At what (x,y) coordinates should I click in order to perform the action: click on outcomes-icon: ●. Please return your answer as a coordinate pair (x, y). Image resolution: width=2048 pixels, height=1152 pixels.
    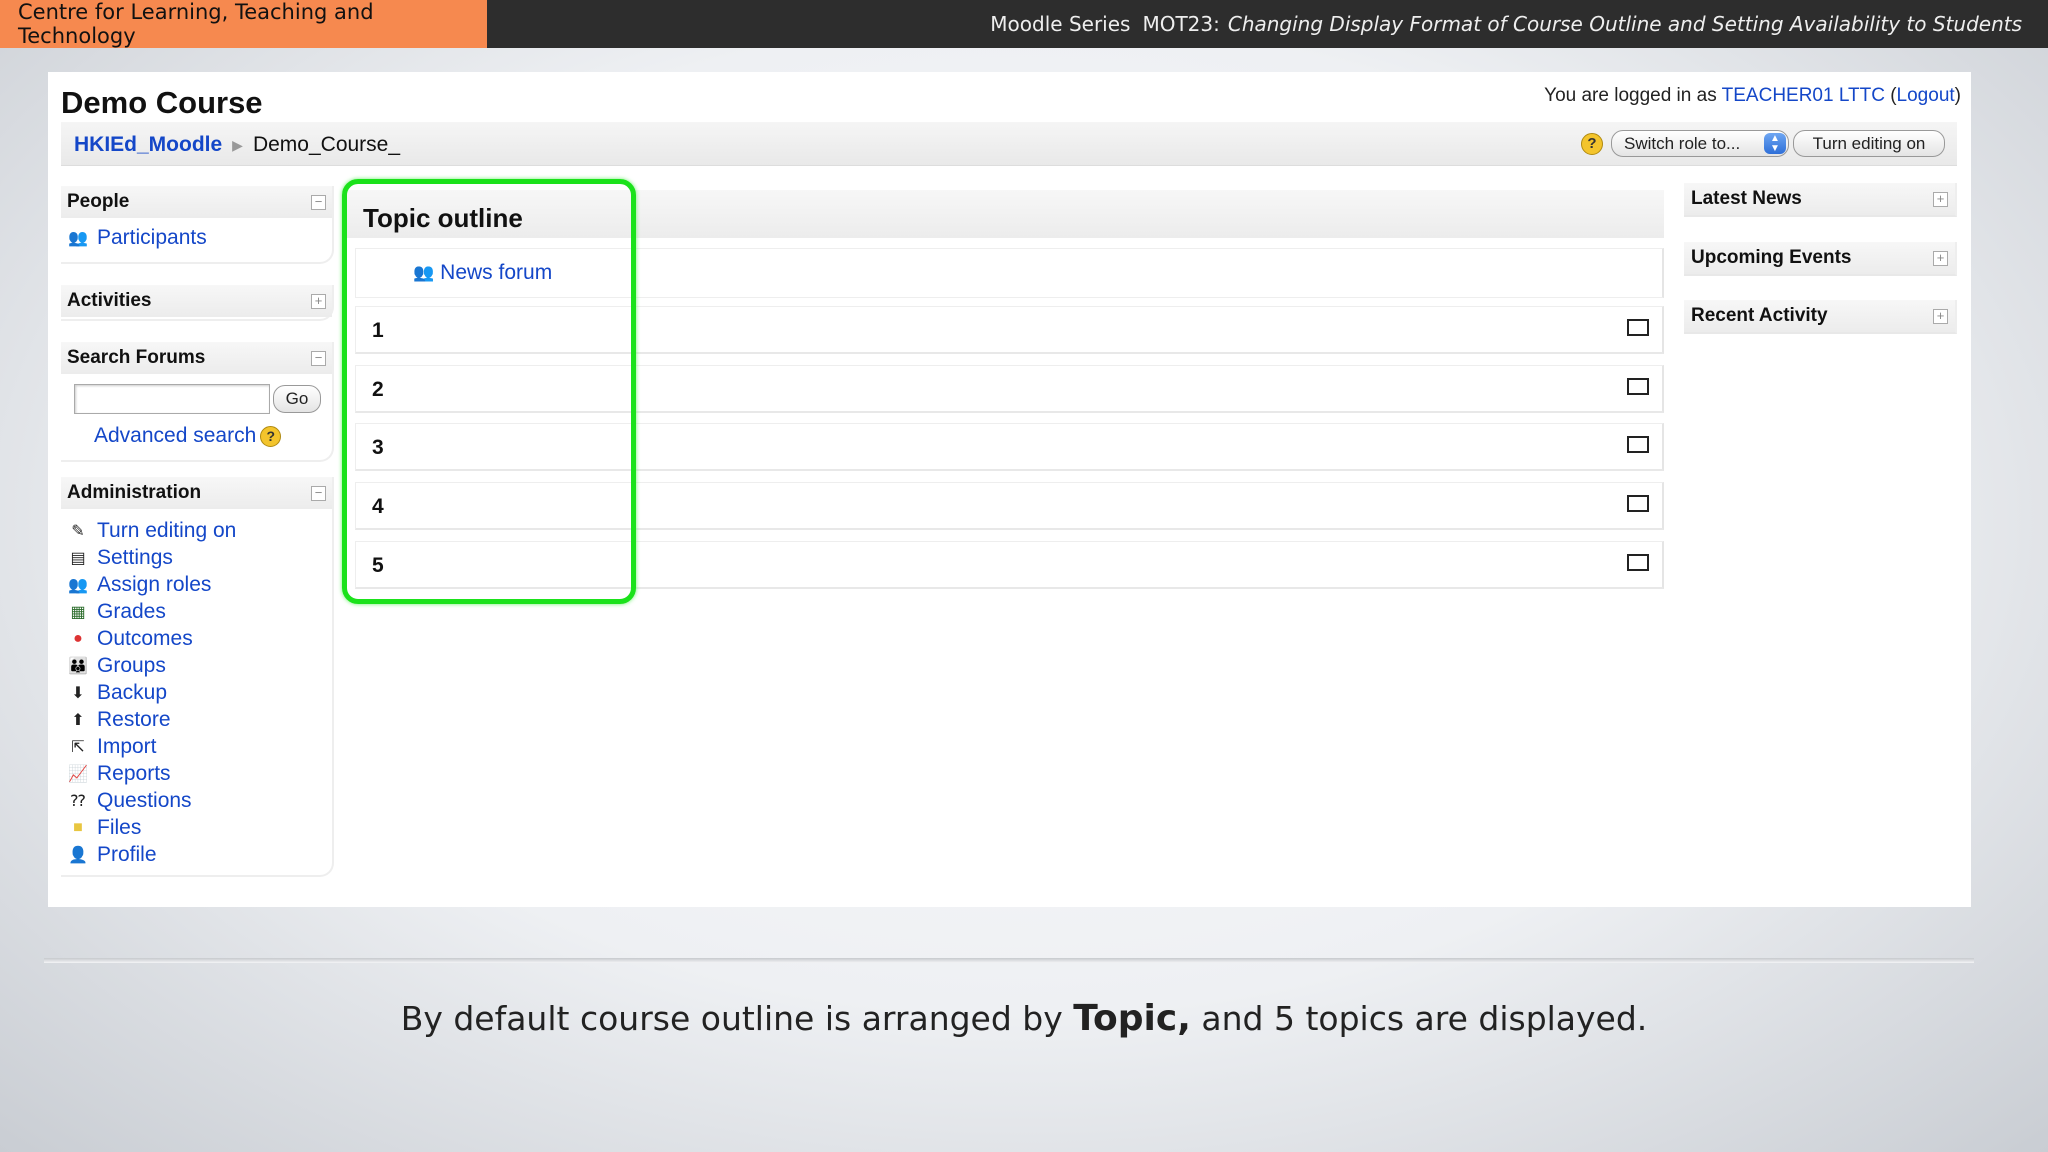
    Looking at the image, I should click on (78, 638).